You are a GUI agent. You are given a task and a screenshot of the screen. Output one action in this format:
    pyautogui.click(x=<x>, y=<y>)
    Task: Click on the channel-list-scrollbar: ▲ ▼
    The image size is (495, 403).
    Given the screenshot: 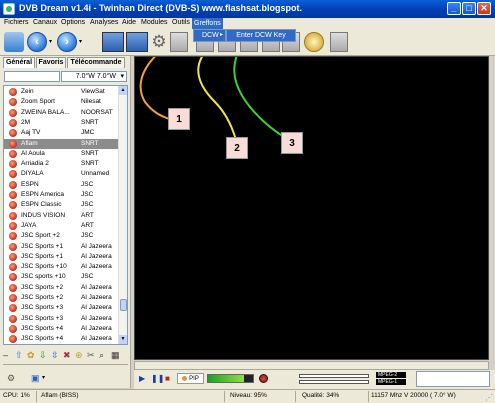 What is the action you would take?
    pyautogui.click(x=122, y=215)
    